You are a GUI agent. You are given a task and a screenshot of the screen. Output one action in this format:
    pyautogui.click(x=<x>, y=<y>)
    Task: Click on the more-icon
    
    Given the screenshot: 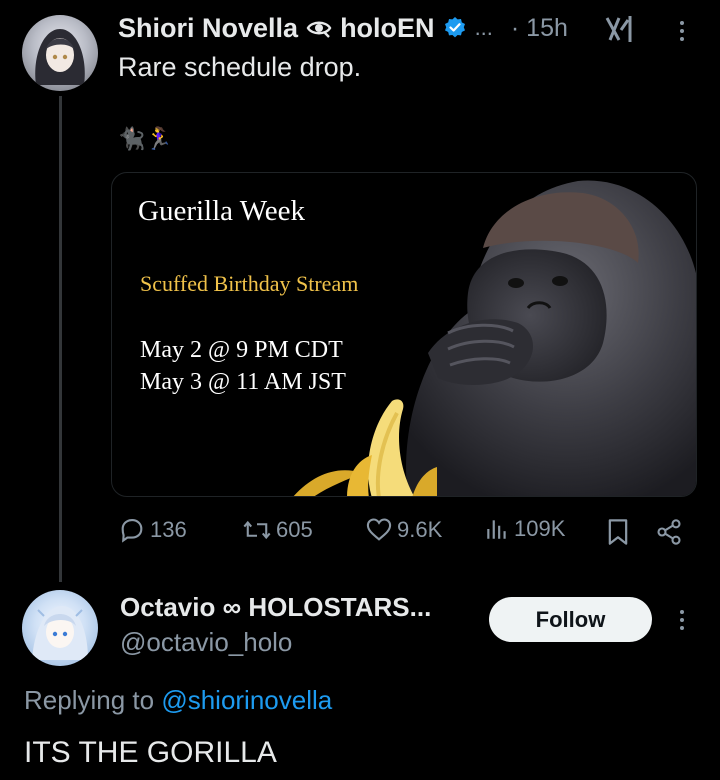 What is the action you would take?
    pyautogui.click(x=682, y=31)
    